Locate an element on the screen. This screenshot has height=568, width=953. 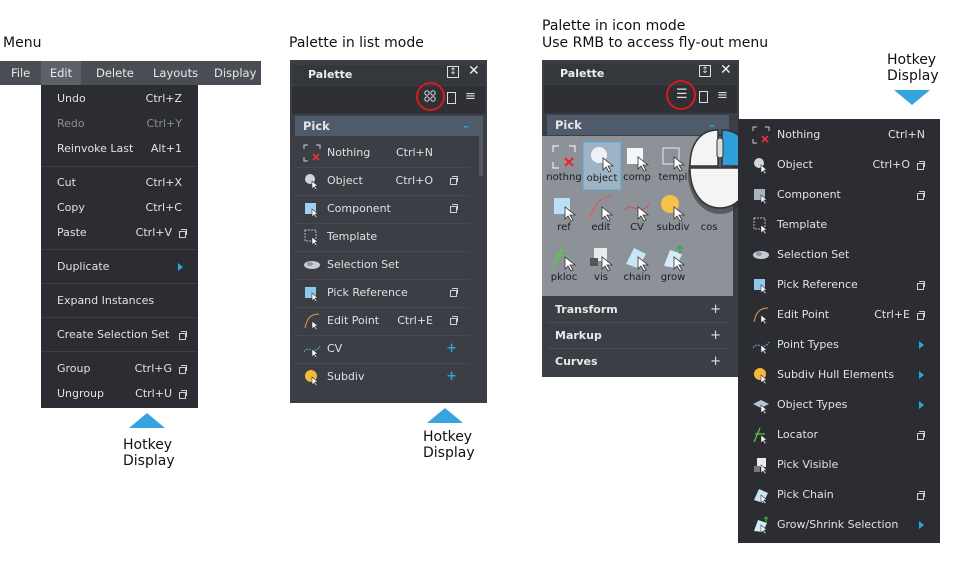
list-item-edit-point: Edit Point Ctrl+E is located at coordinates (382, 321).